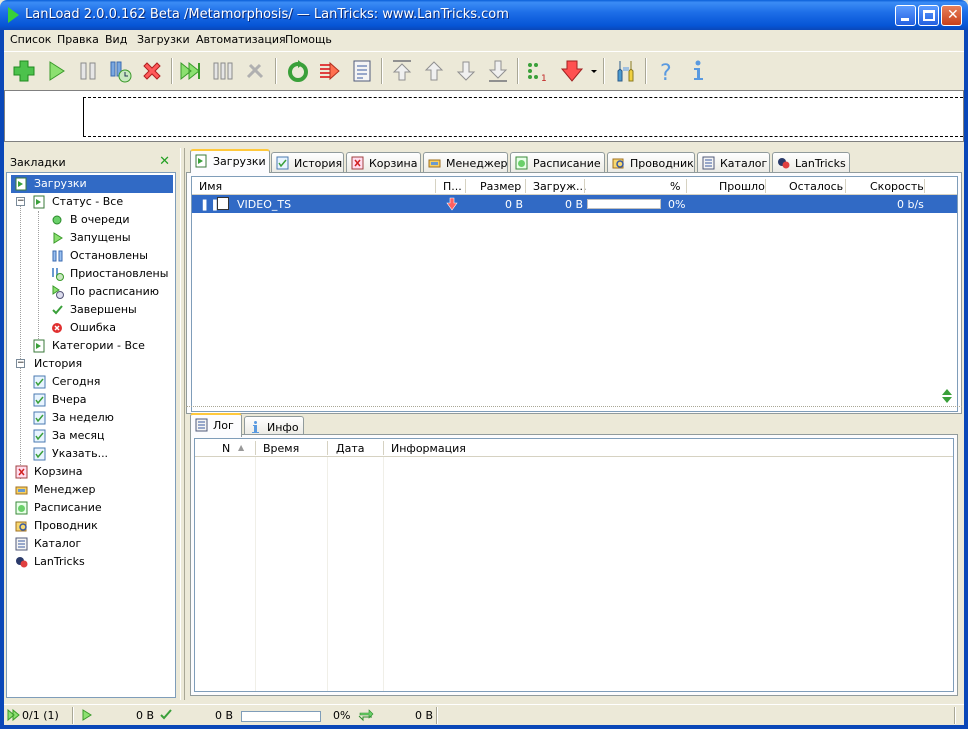  I want to click on column-date: Дата, so click(350, 448).